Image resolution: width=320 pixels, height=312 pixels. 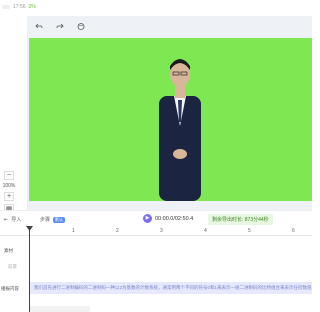 What do you see at coordinates (156, 231) in the screenshot?
I see `timeline-ruler: 1 2 3 4 5 6` at bounding box center [156, 231].